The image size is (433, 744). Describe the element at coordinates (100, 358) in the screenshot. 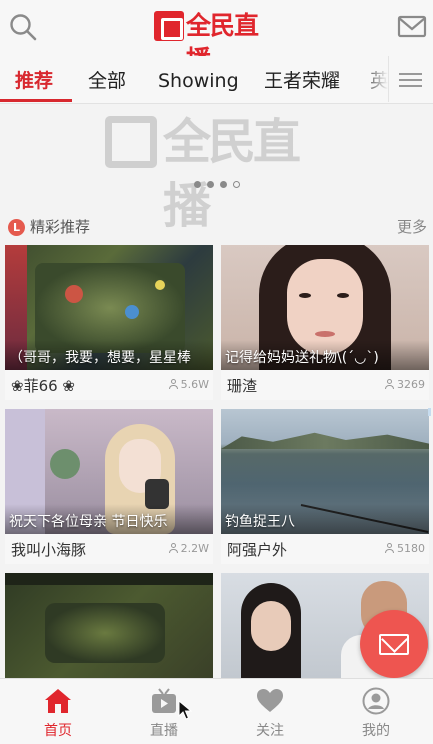

I see `stream-caption: （哥哥，我要，想要，星星棒` at that location.